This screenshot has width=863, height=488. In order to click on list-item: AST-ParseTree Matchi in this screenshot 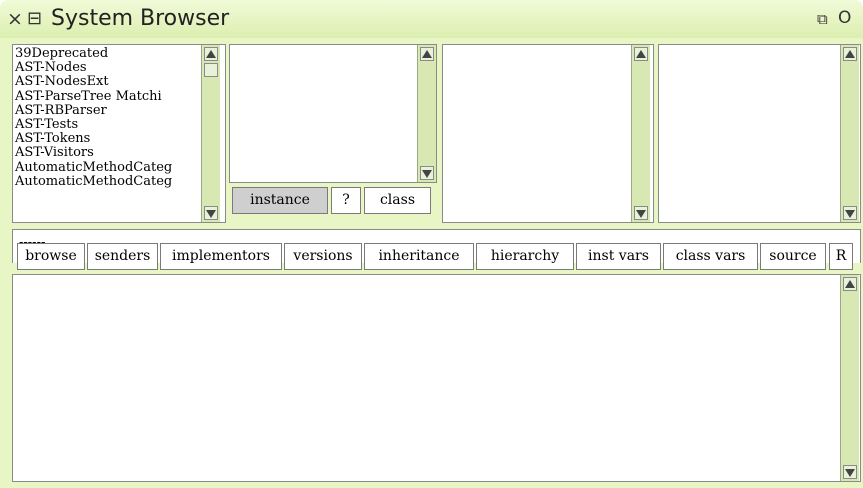, I will do `click(93, 96)`.